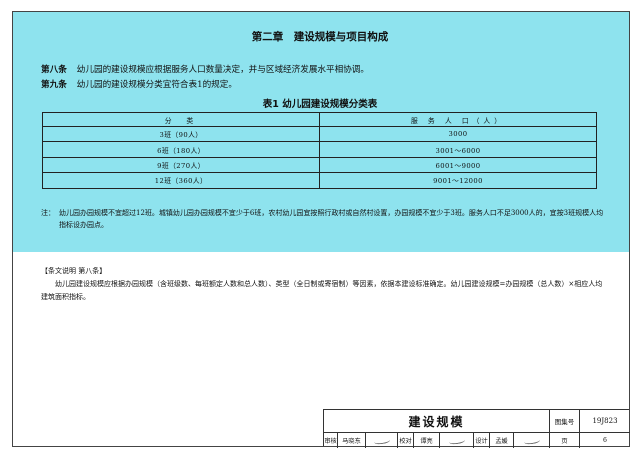 The image size is (640, 451). I want to click on table-cell: 12班（360人）, so click(181, 180).